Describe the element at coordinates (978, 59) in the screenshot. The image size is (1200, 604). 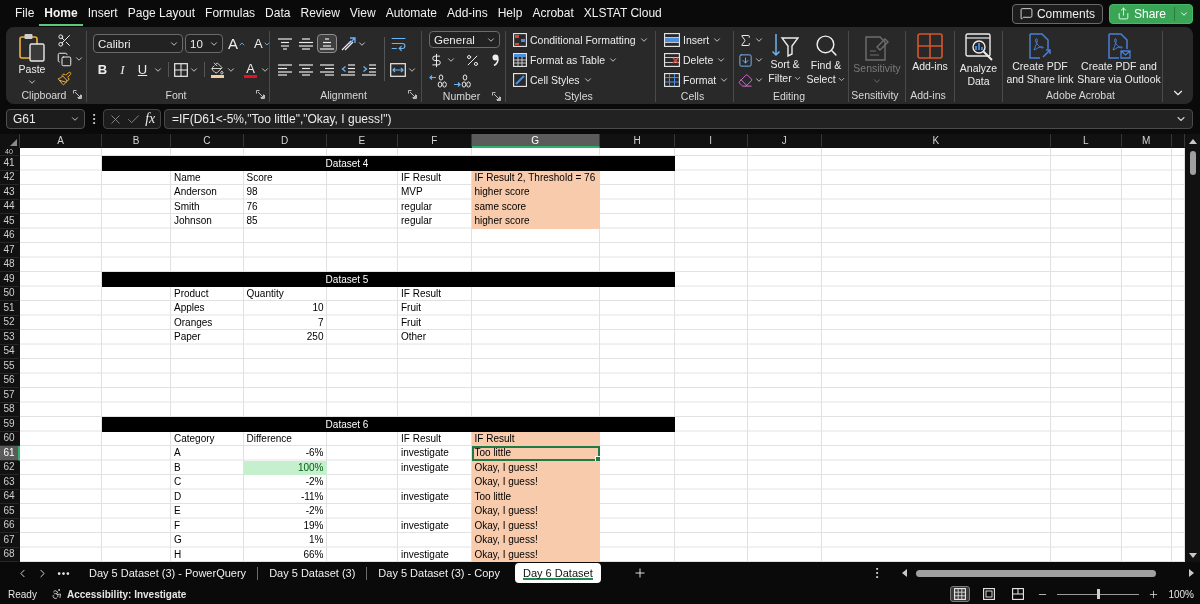
I see `analyze-data-button: Analyze Data` at that location.